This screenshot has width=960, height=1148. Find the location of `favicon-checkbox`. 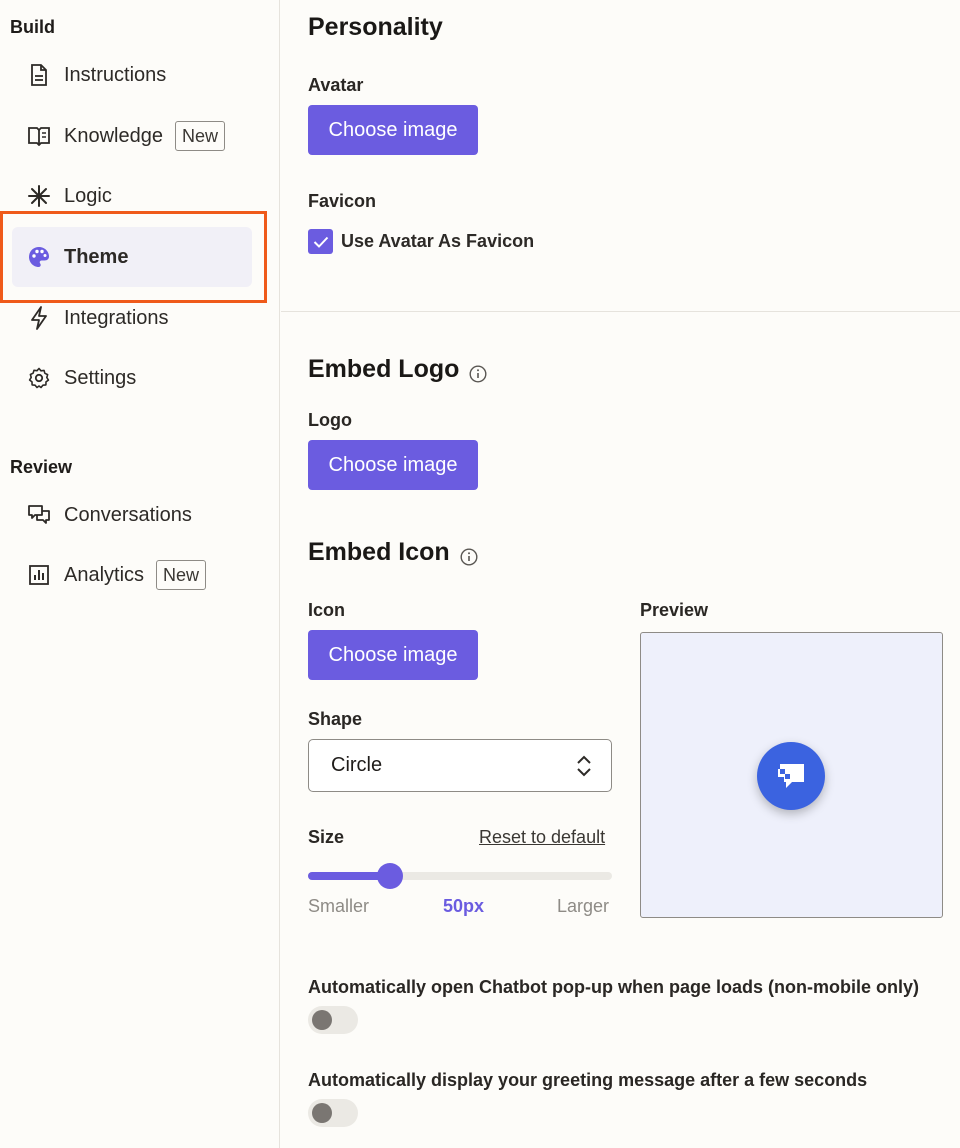

favicon-checkbox is located at coordinates (320, 241).